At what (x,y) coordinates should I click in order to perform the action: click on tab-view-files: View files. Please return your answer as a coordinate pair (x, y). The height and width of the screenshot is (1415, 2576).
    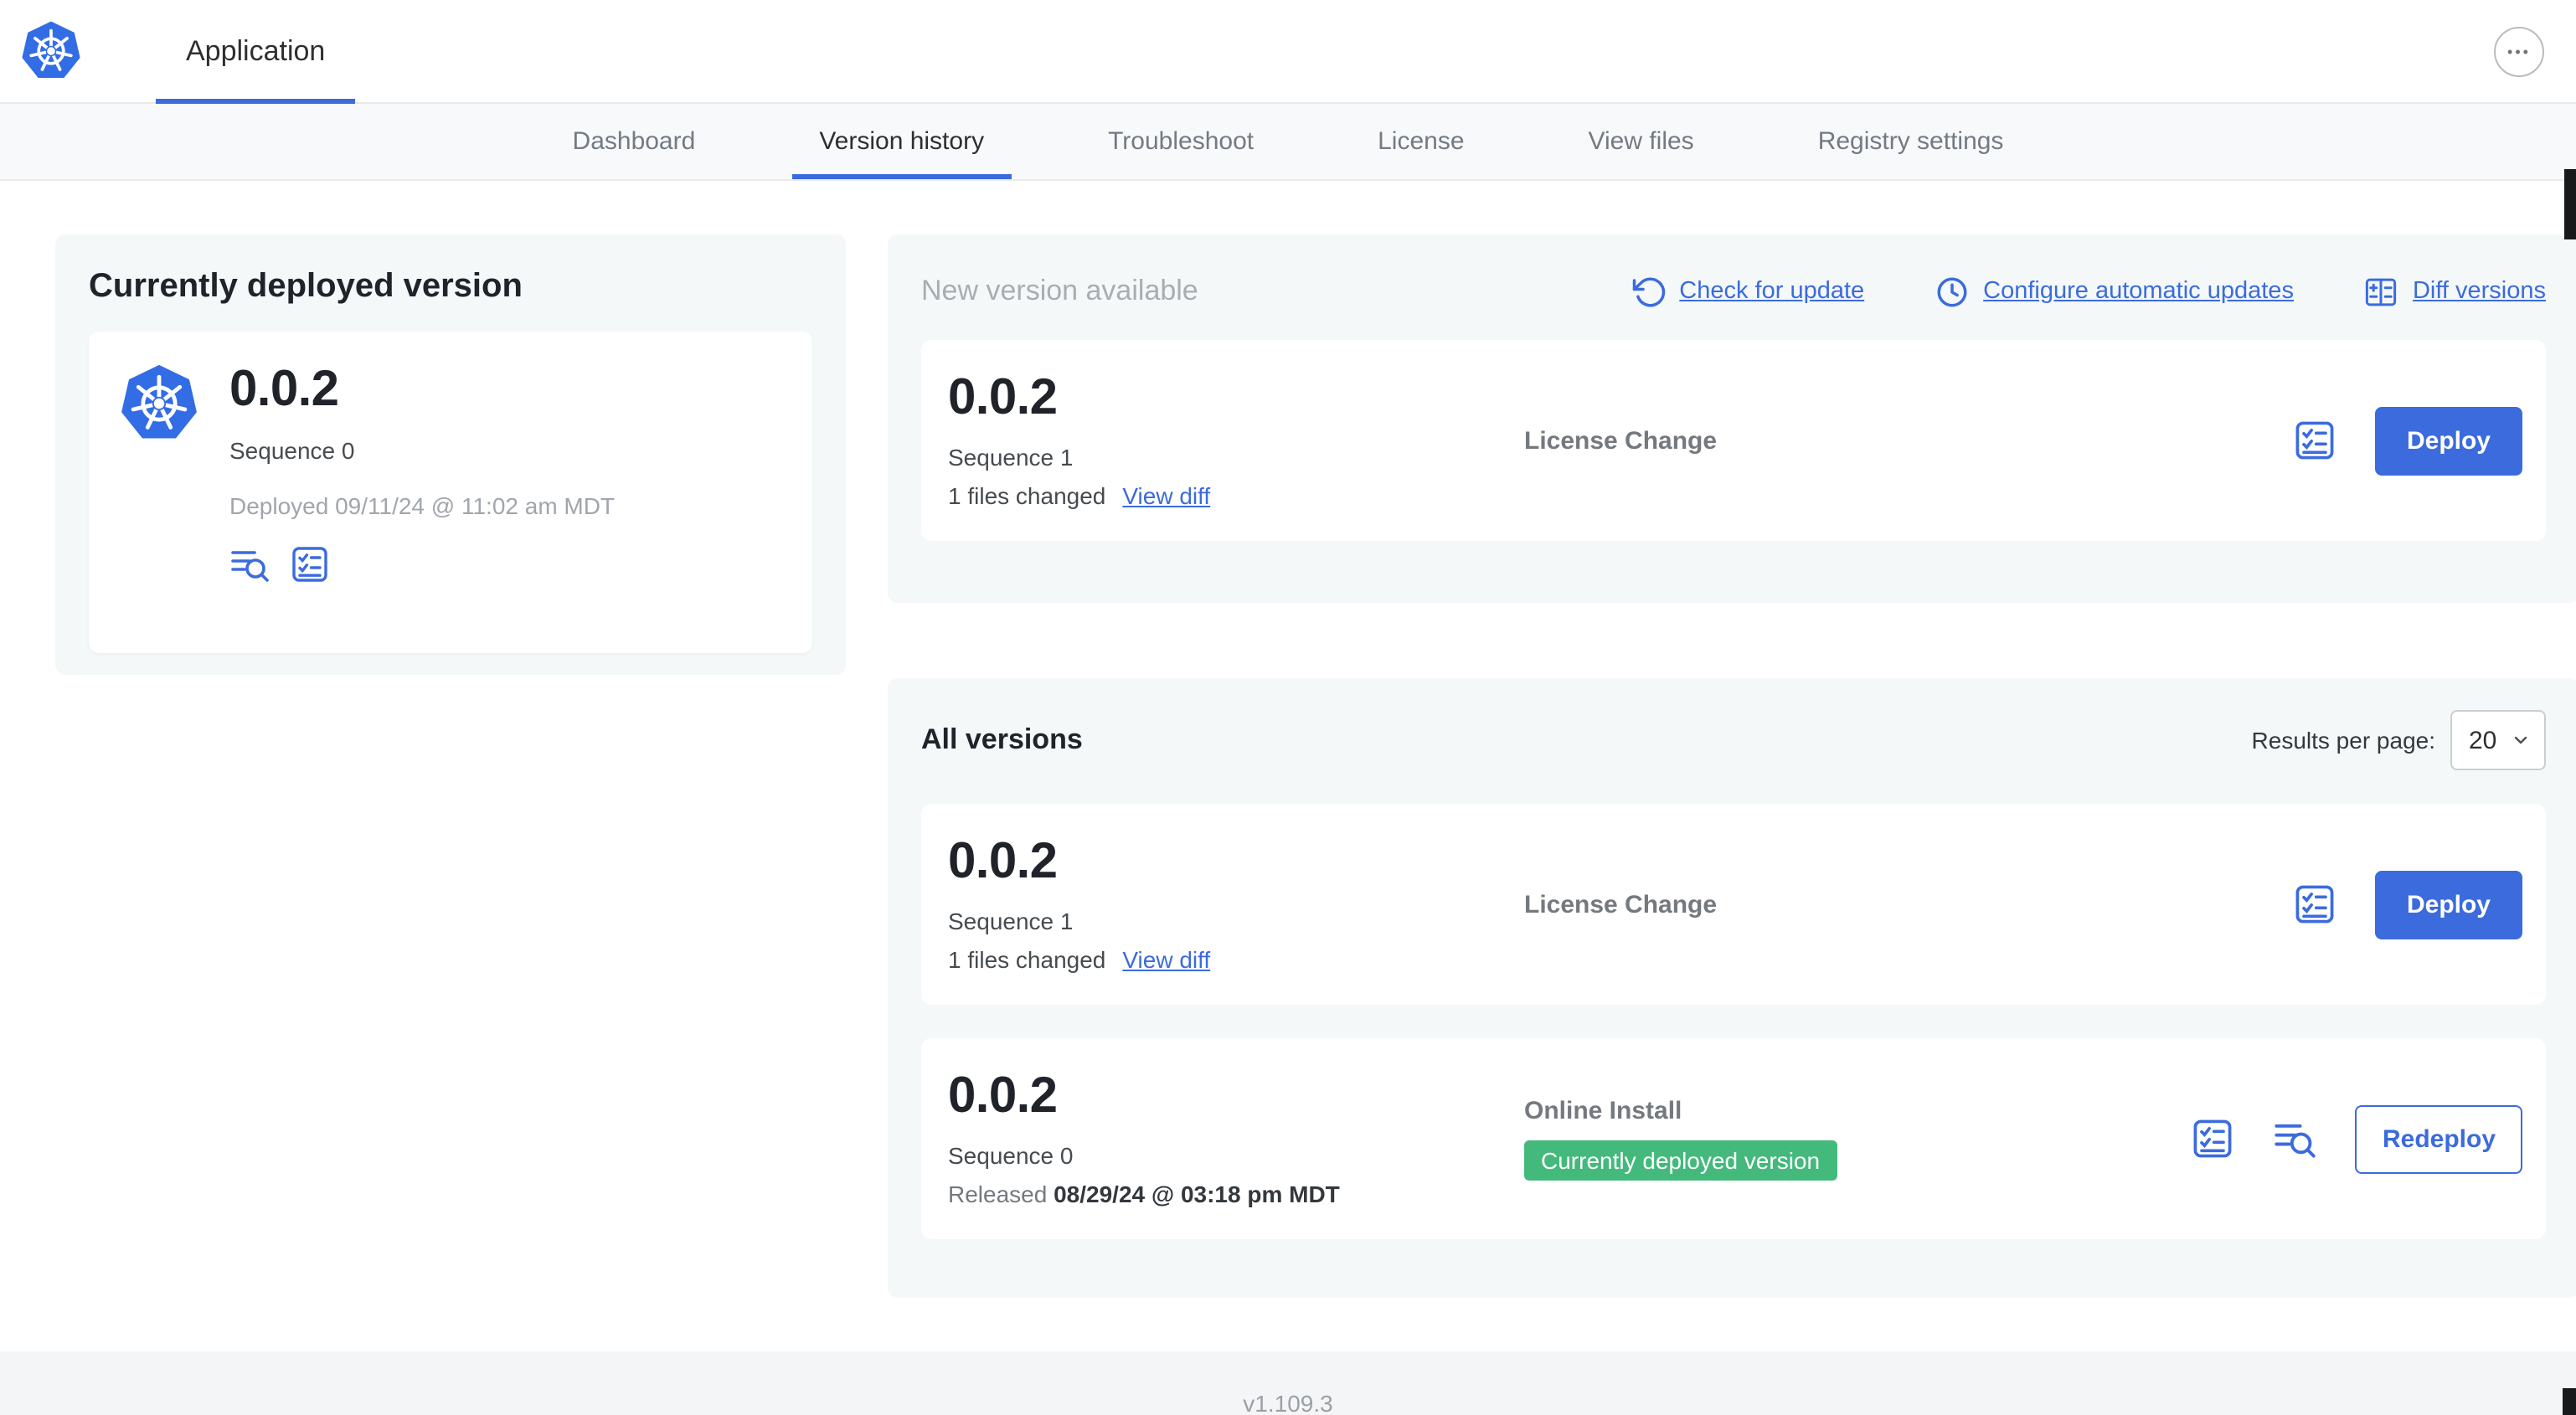
    Looking at the image, I should click on (1641, 141).